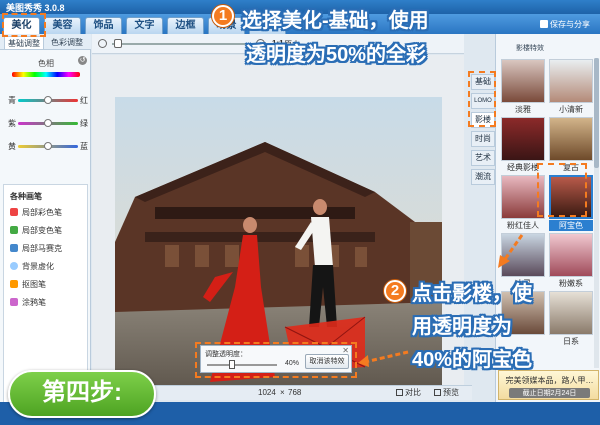 The image size is (600, 425). Describe the element at coordinates (386, 357) in the screenshot. I see `arrow-to-popup` at that location.